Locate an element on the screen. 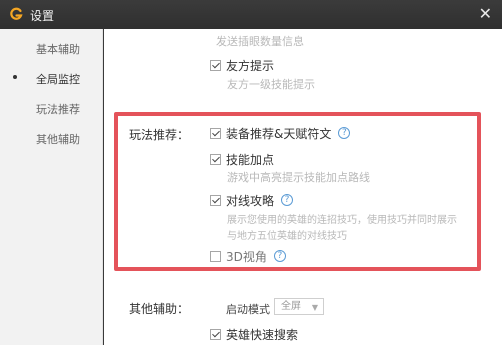  chevron-down-icon: ▼ is located at coordinates (314, 307).